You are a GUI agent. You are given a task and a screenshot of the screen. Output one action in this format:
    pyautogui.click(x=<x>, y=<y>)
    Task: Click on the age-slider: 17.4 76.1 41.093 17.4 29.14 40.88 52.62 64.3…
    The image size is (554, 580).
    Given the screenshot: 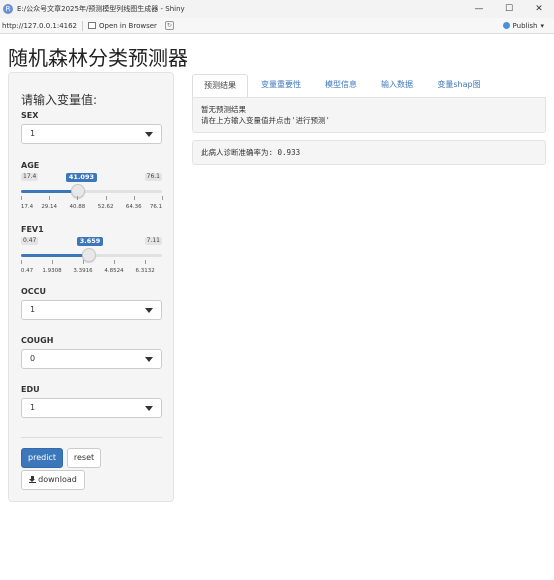 What is the action you would take?
    pyautogui.click(x=91, y=194)
    